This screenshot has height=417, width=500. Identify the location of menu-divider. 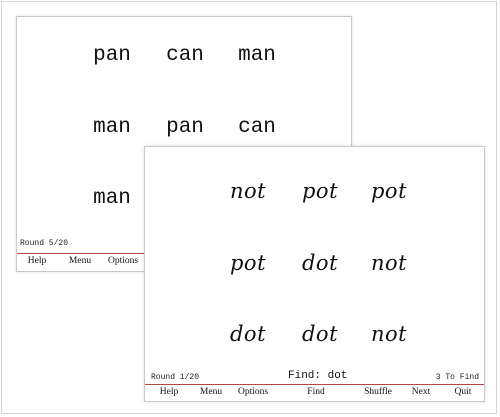
(314, 384).